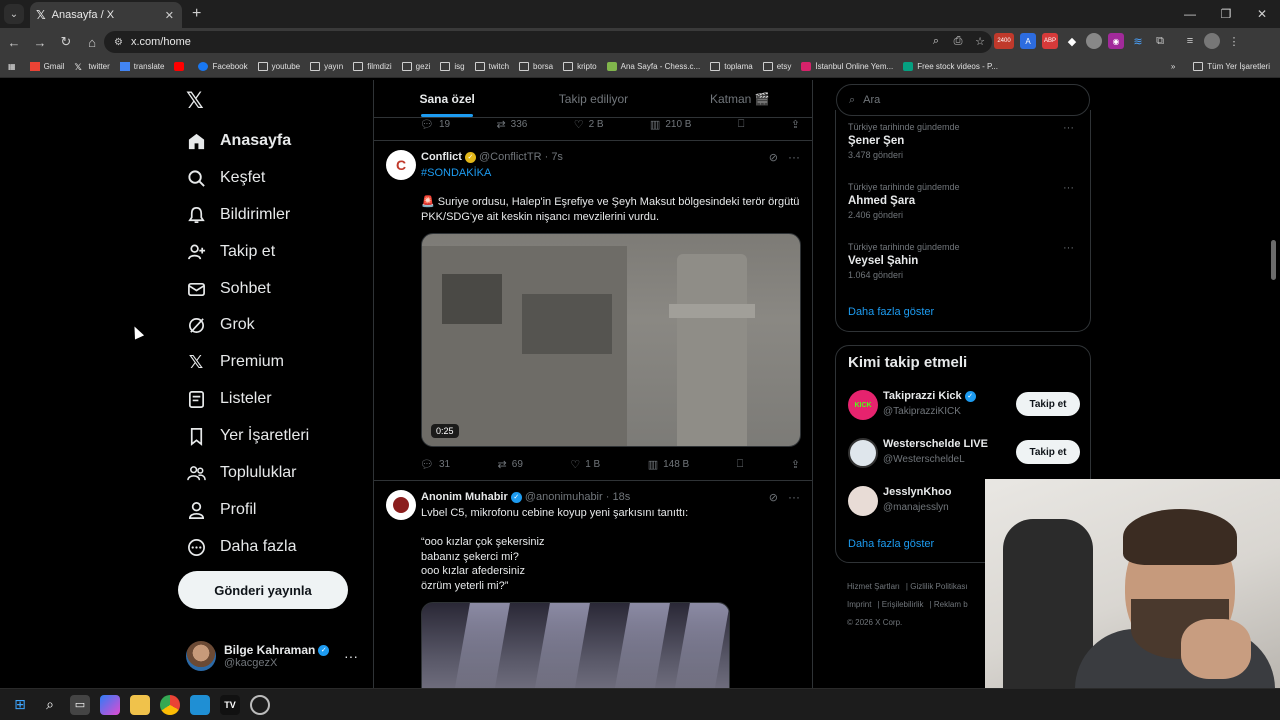 This screenshot has height=720, width=1280. What do you see at coordinates (510, 464) in the screenshot?
I see `repost-button: ⇄ 69` at bounding box center [510, 464].